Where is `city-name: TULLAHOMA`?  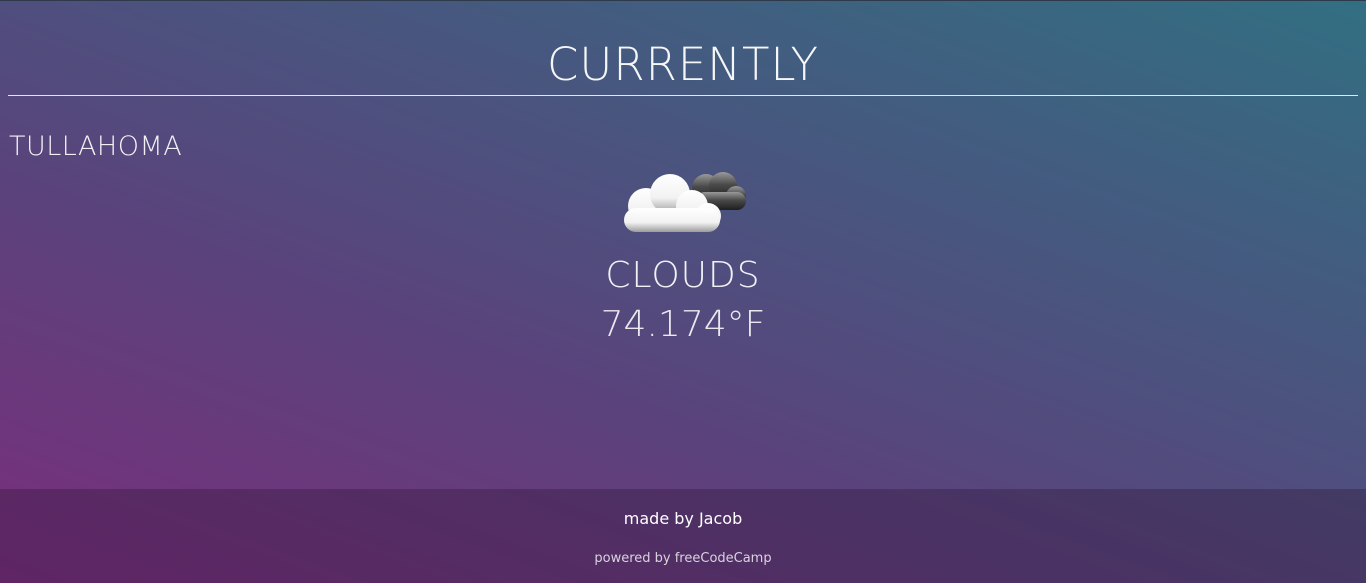 city-name: TULLAHOMA is located at coordinates (96, 146).